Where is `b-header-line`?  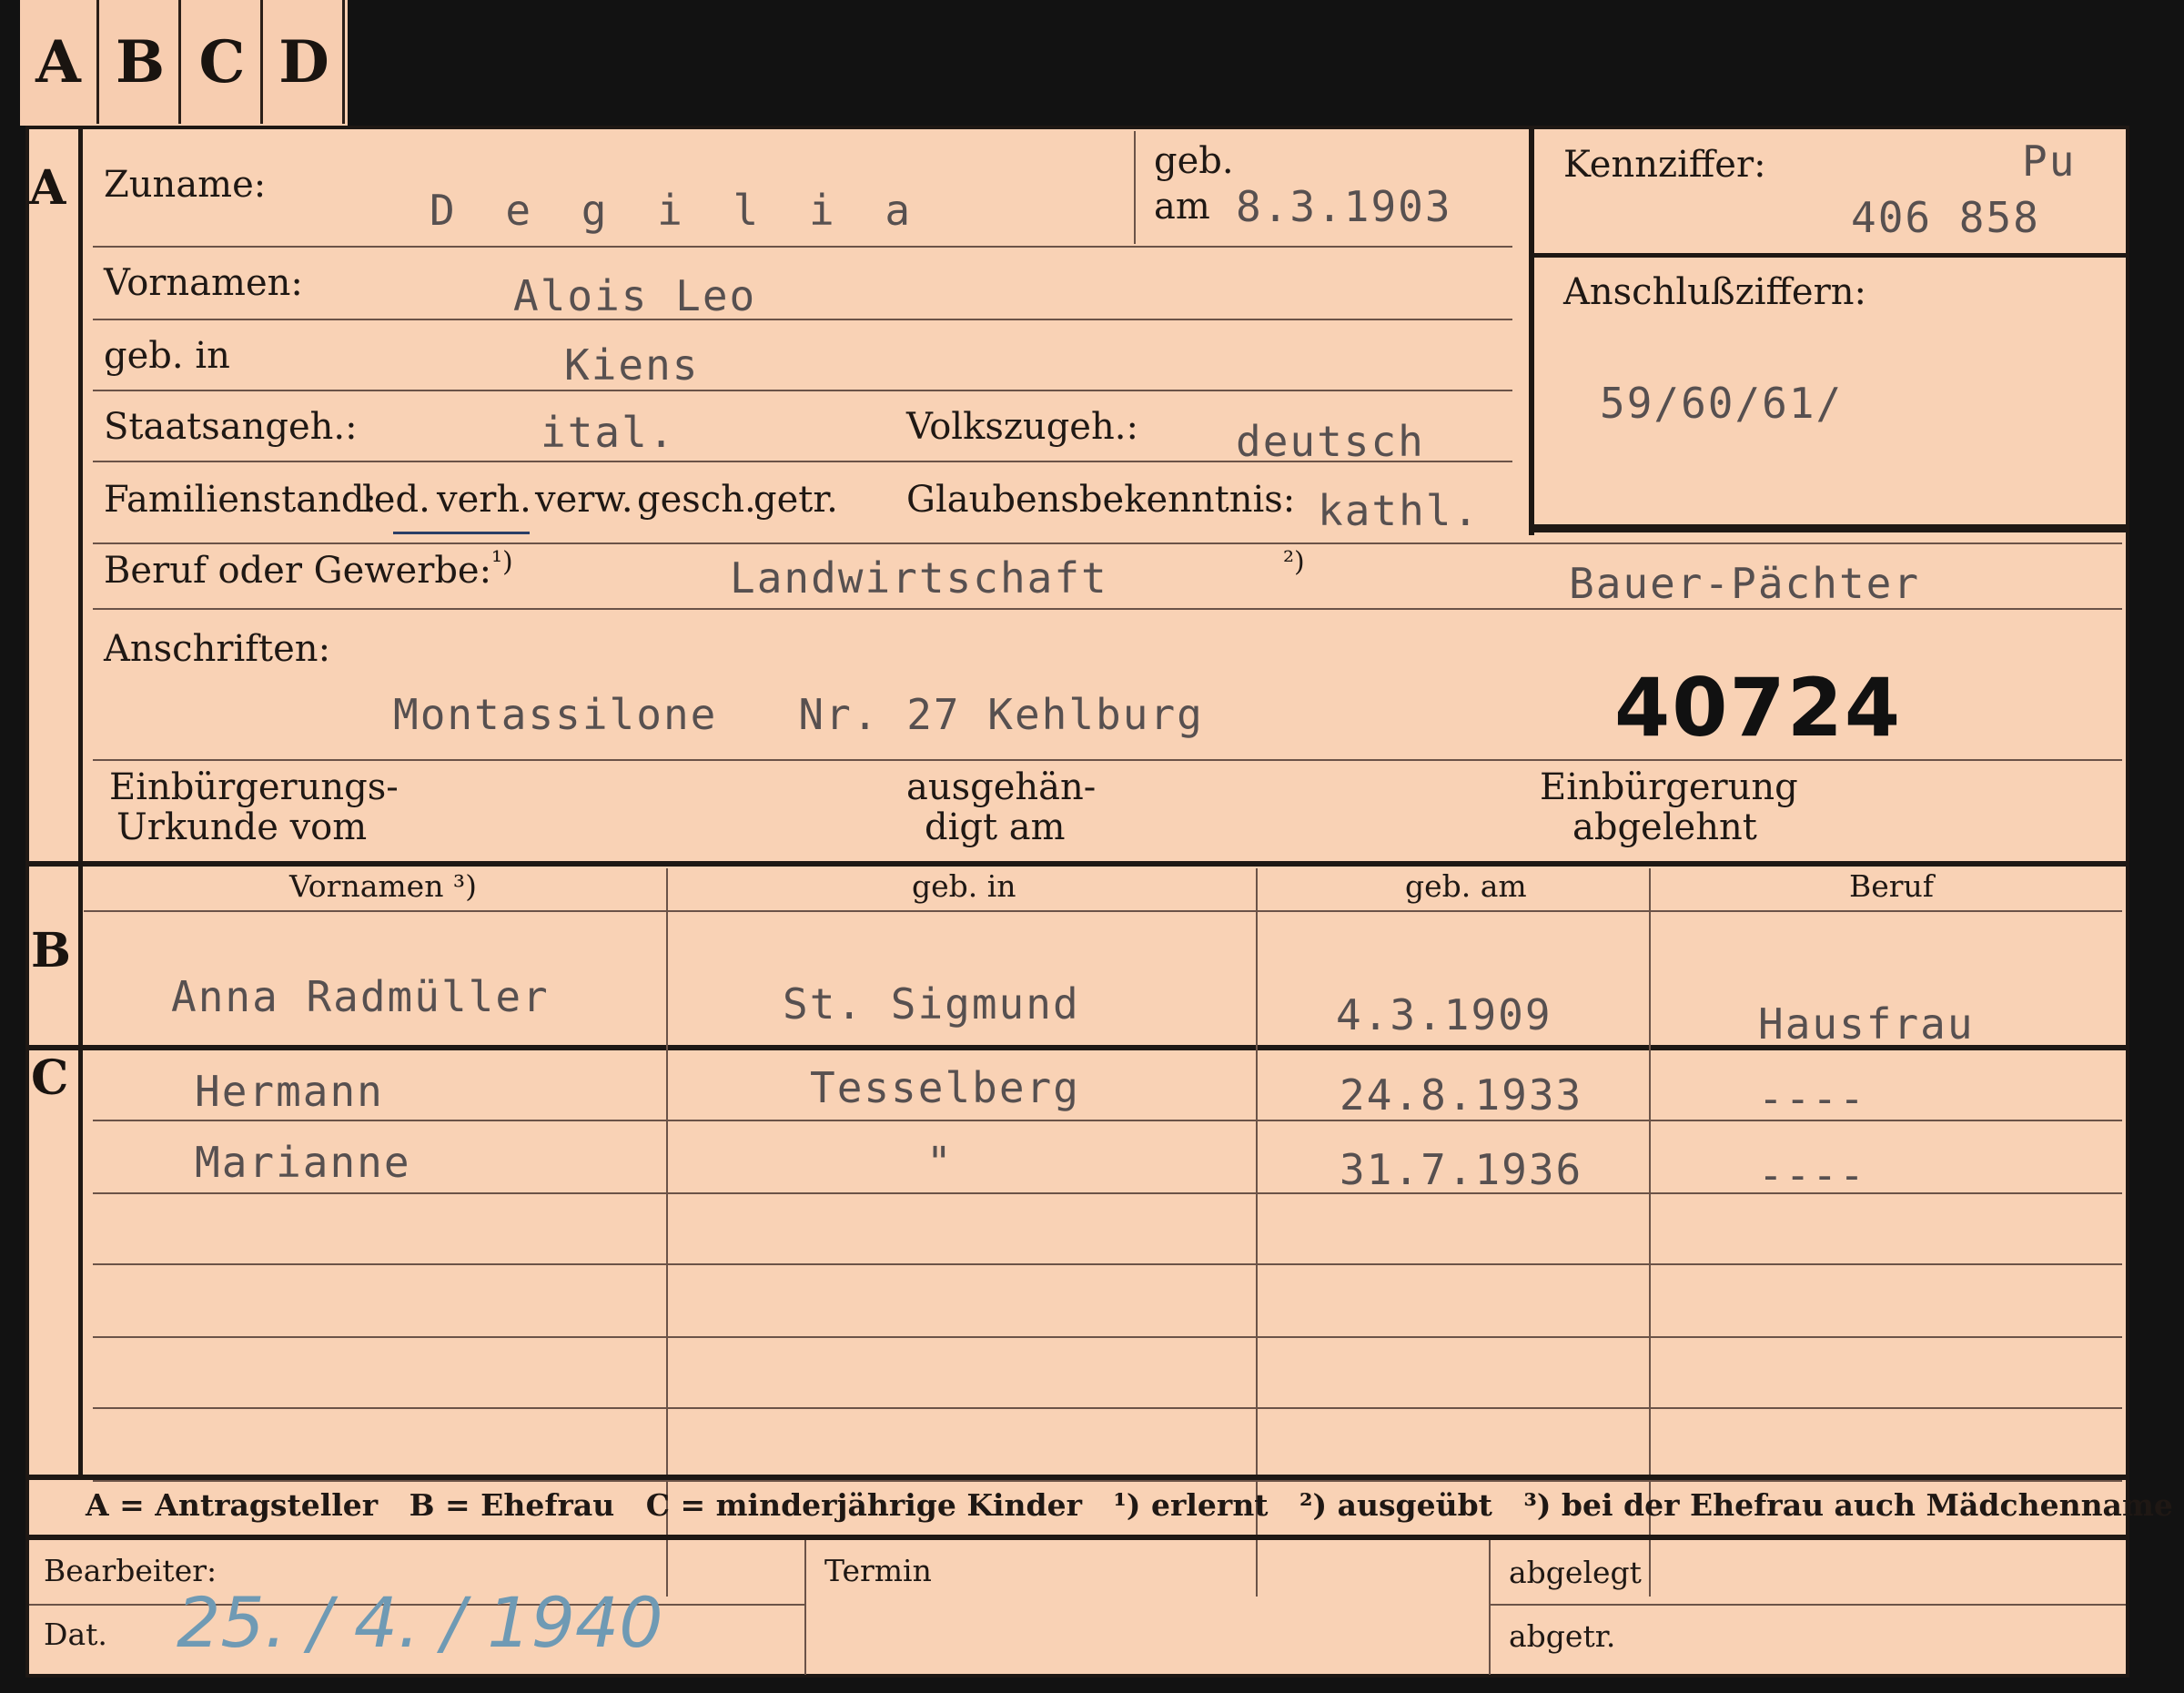
b-header-line is located at coordinates (1103, 911).